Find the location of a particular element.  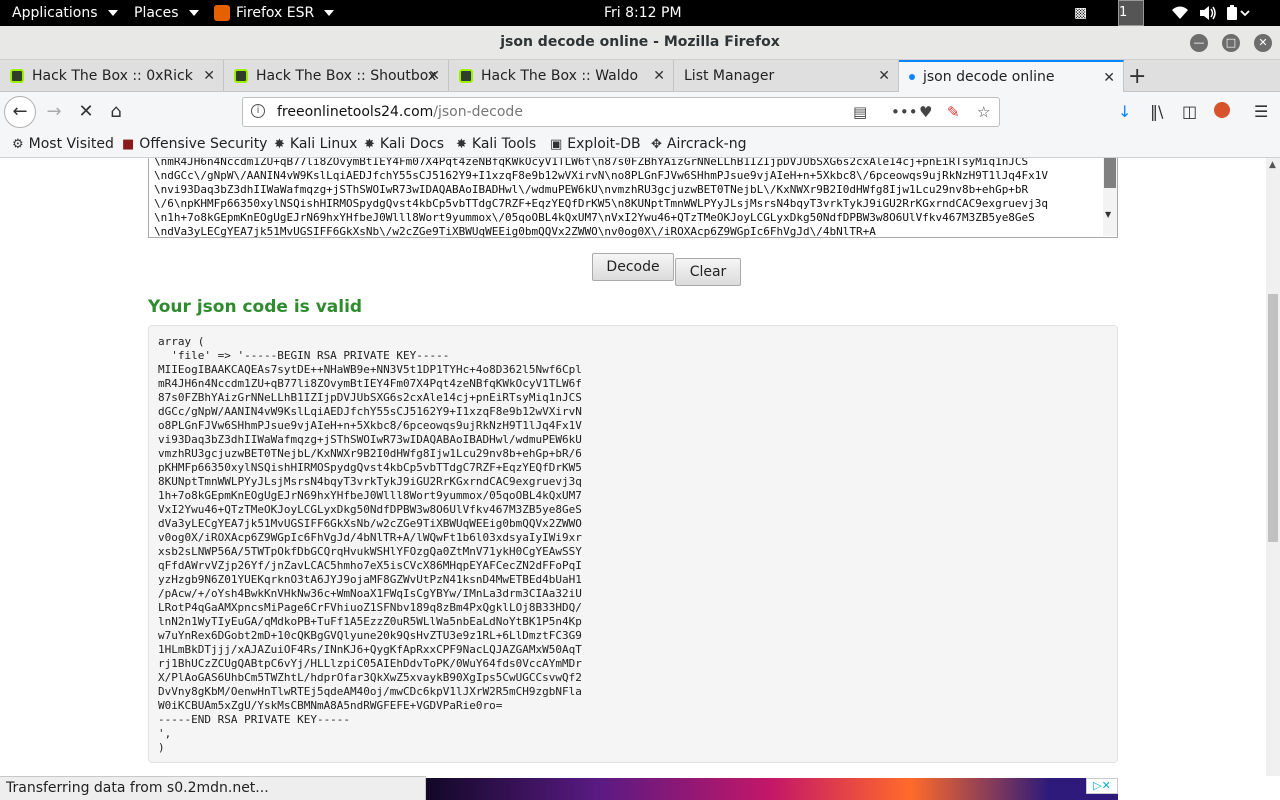

tab-json-decode-online: json decode online ✕ is located at coordinates (1011, 76).